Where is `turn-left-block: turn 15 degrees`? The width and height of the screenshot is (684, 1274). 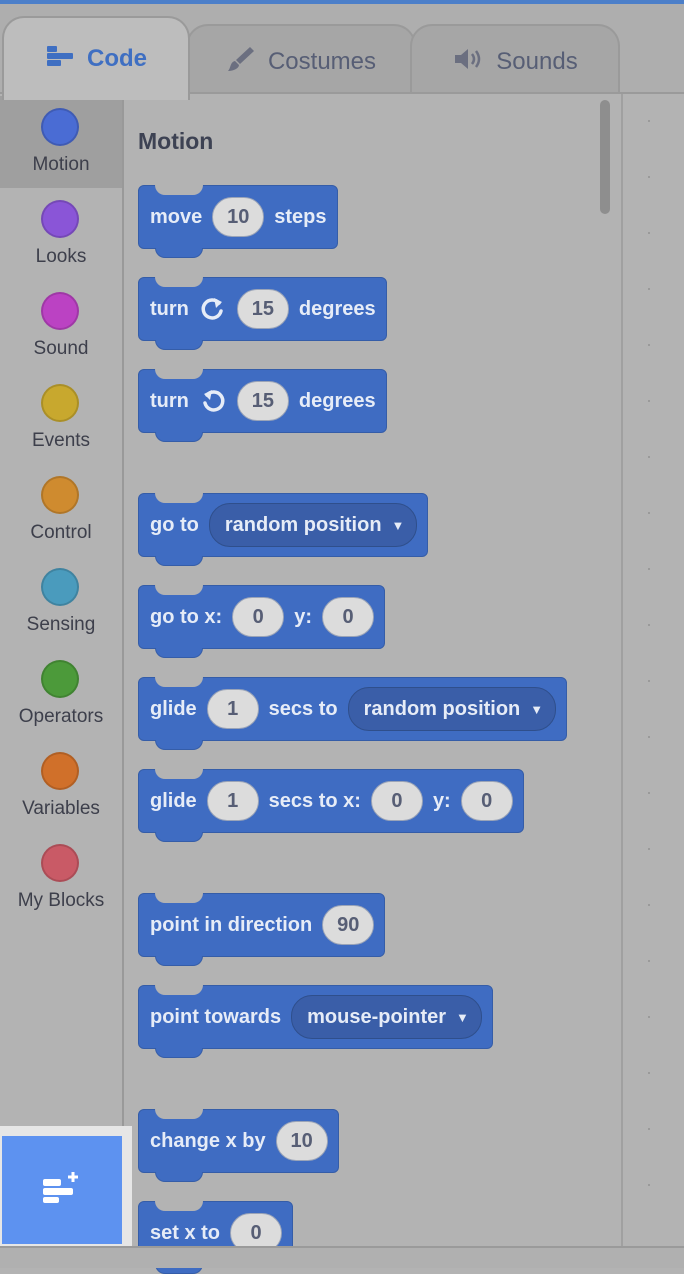
turn-left-block: turn 15 degrees is located at coordinates (262, 405).